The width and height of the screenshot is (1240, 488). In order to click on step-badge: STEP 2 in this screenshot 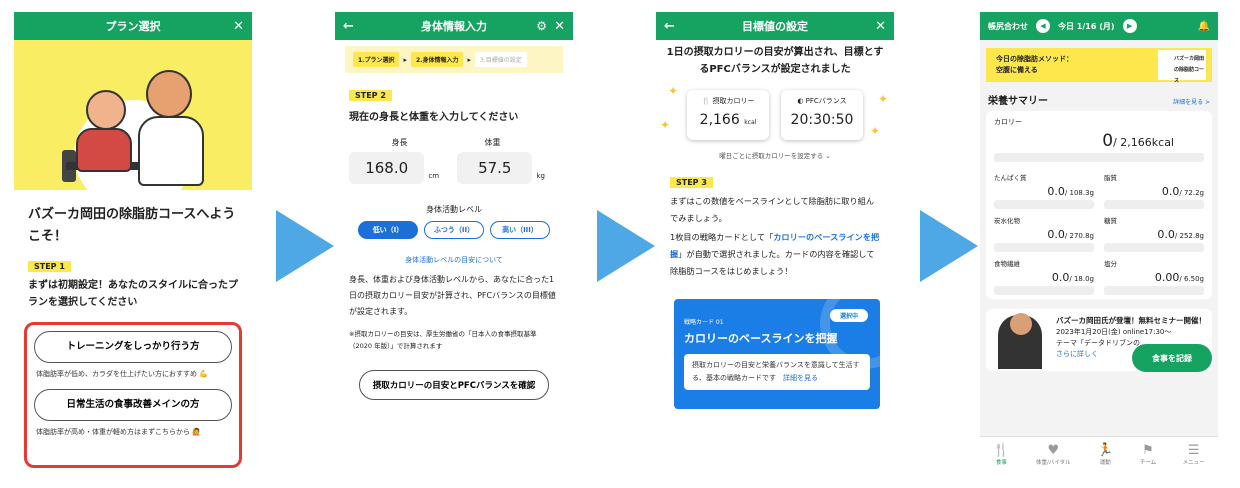, I will do `click(370, 95)`.